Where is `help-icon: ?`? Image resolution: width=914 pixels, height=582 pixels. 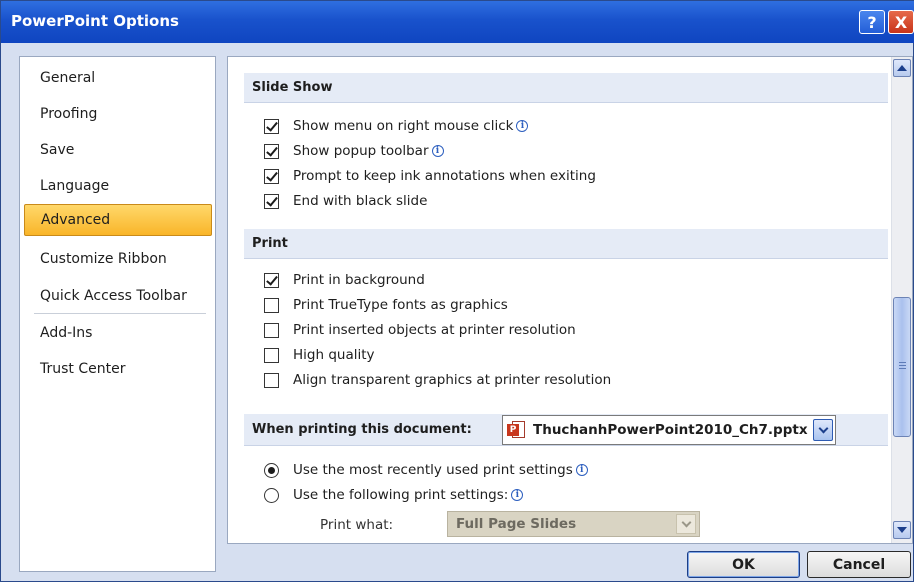 help-icon: ? is located at coordinates (872, 22).